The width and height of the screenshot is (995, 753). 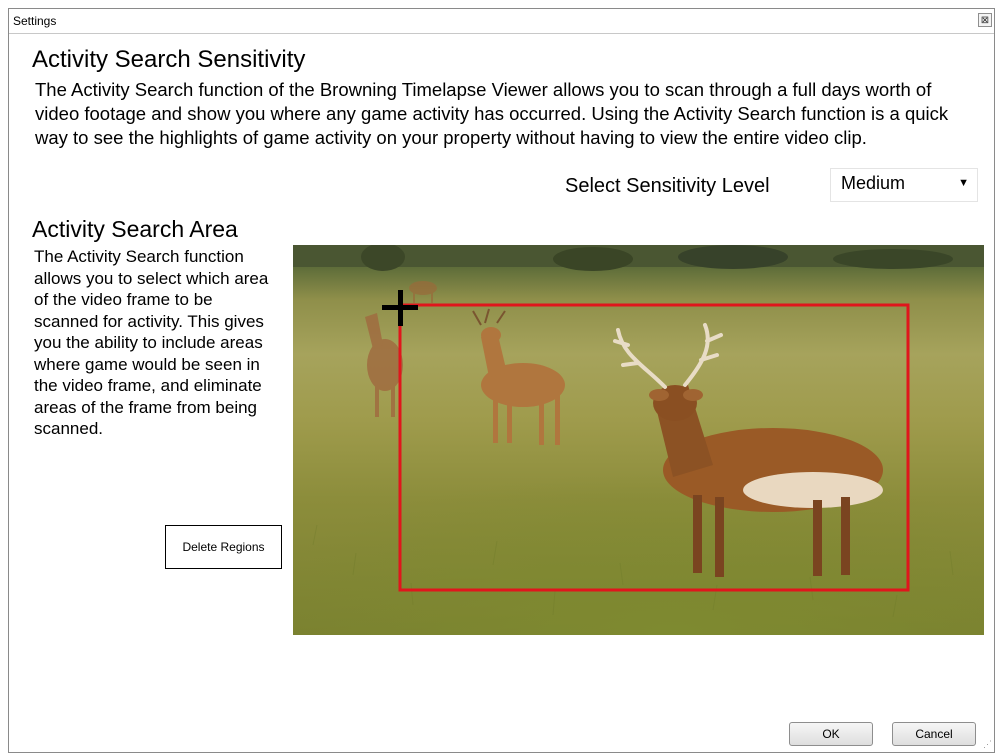 I want to click on distant-deer, so click(x=423, y=292).